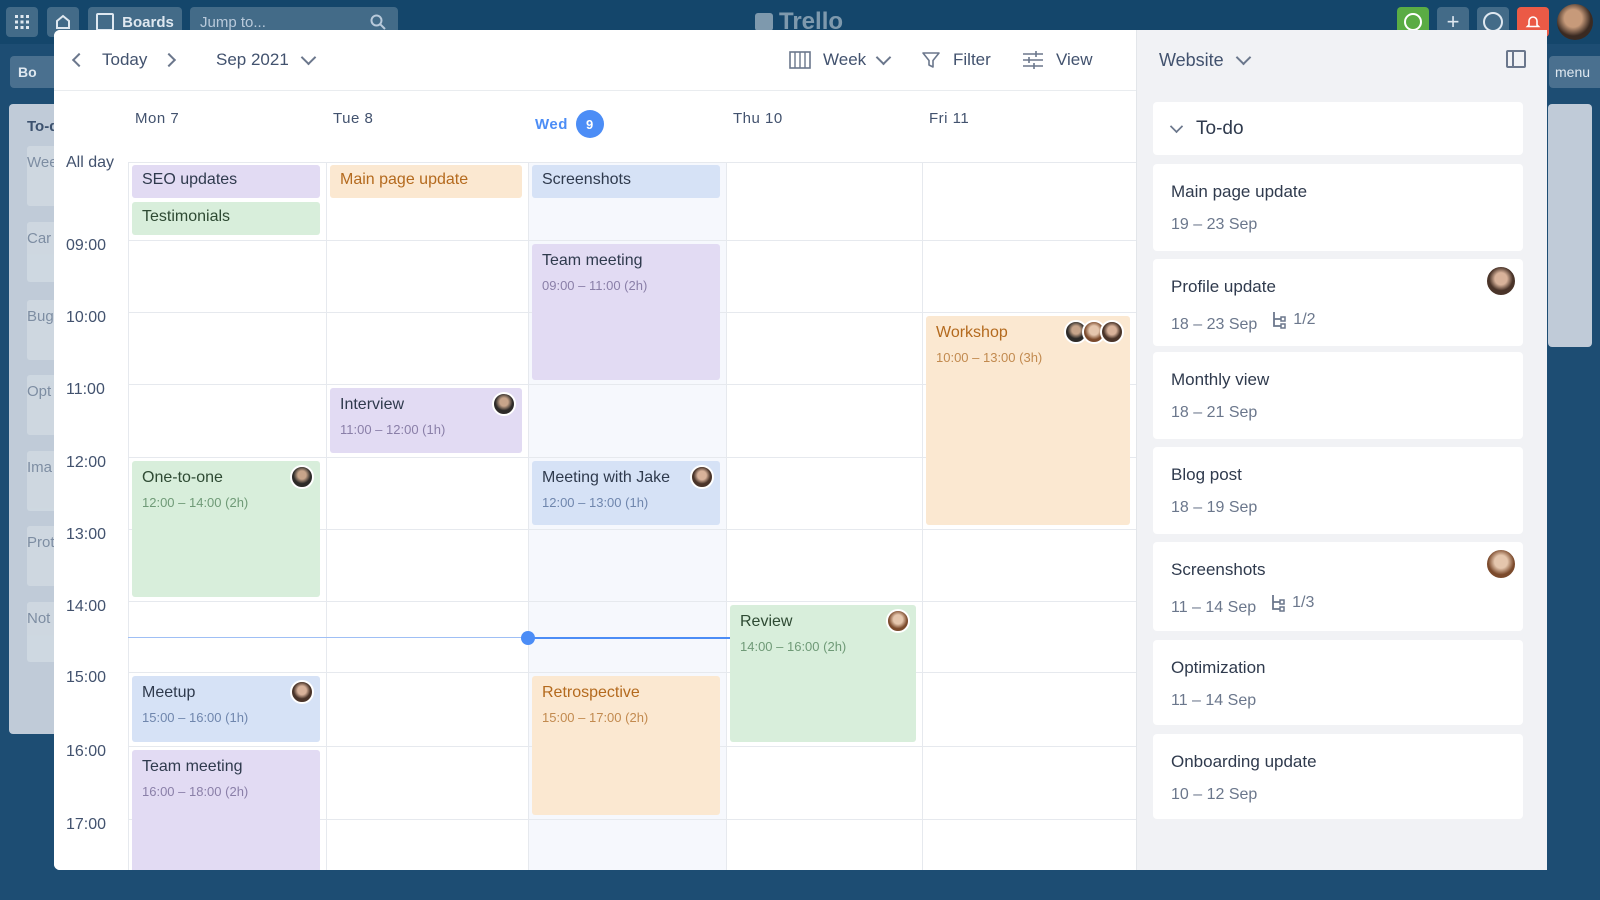  What do you see at coordinates (426, 181) in the screenshot?
I see `all-day-event: Main page update` at bounding box center [426, 181].